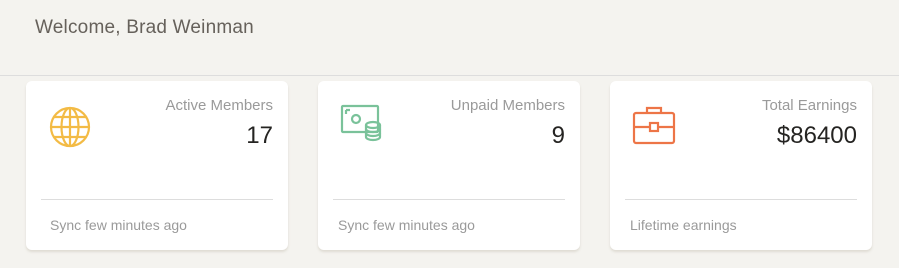 This screenshot has height=268, width=899. Describe the element at coordinates (809, 105) in the screenshot. I see `stat-label: Total Earnings` at that location.